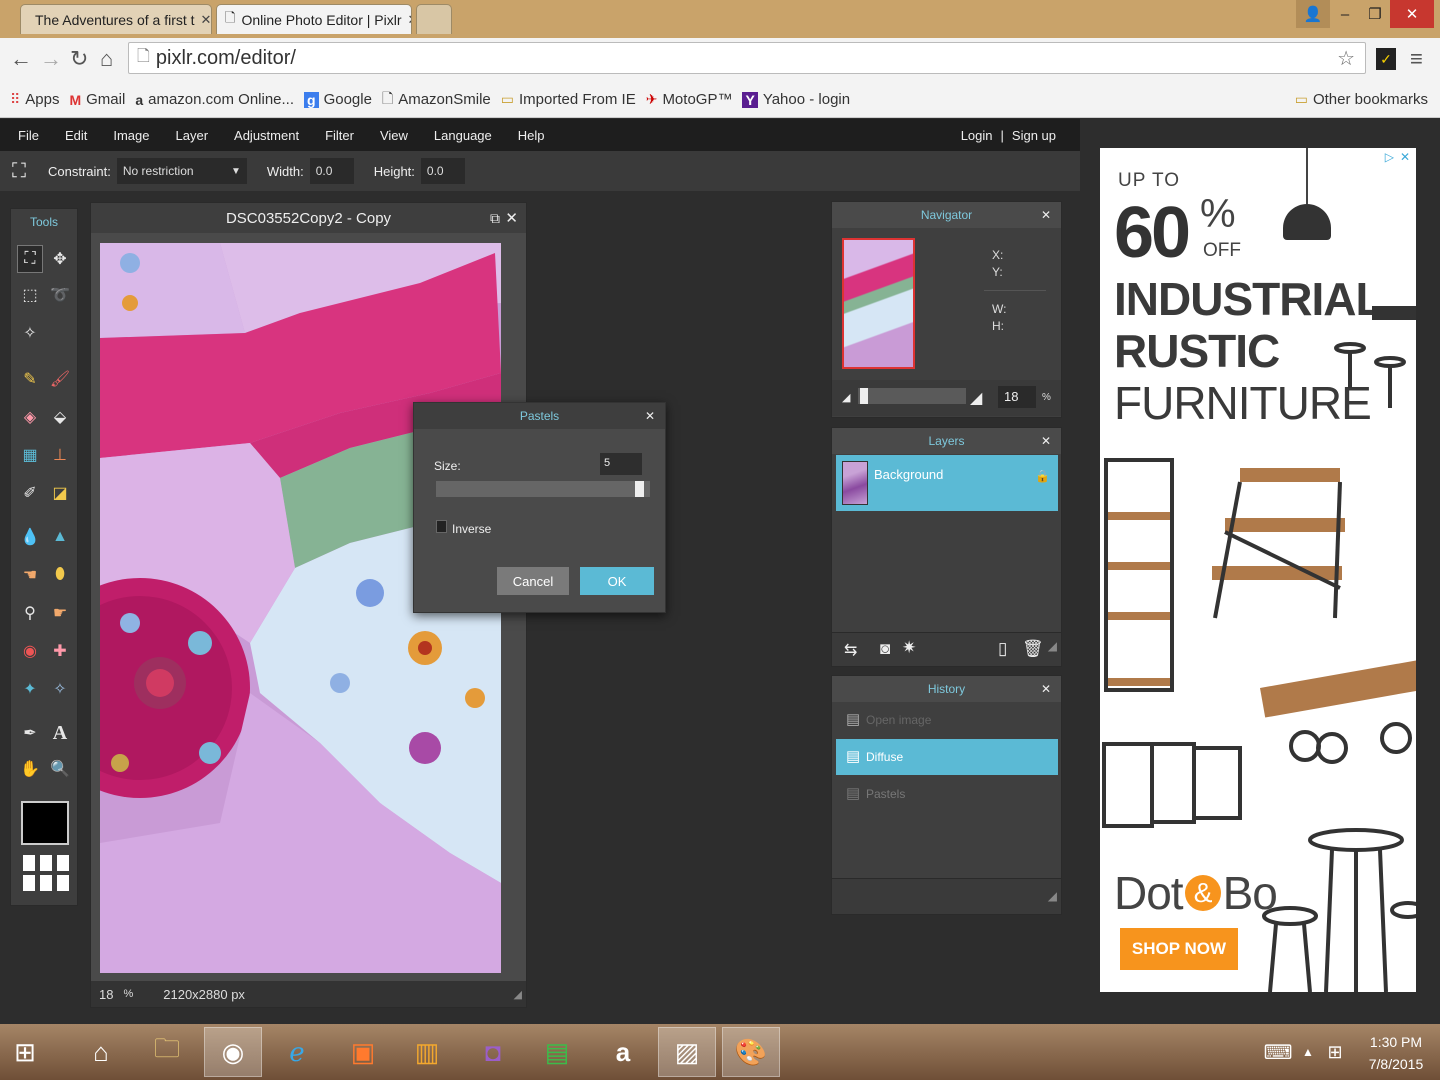 This screenshot has height=1080, width=1440. I want to click on network-icon: ⊞, so click(1335, 1052).